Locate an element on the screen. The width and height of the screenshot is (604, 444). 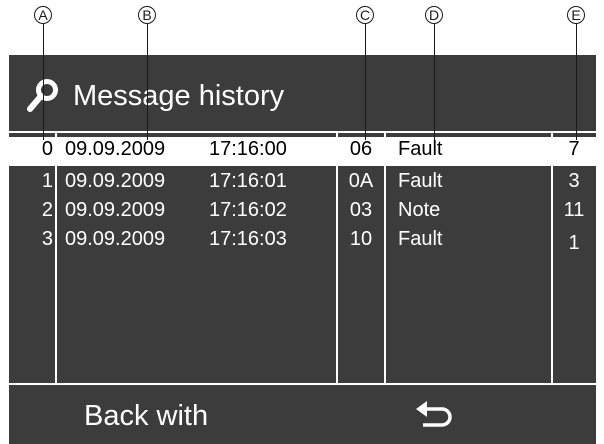
row-count: 7 is located at coordinates (574, 149).